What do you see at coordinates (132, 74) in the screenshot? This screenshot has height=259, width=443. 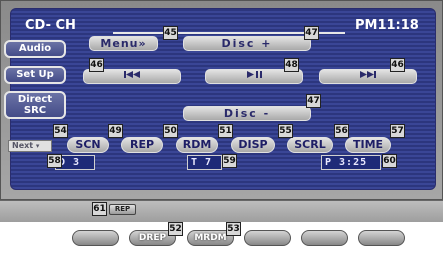 I see `skip-back-icon` at bounding box center [132, 74].